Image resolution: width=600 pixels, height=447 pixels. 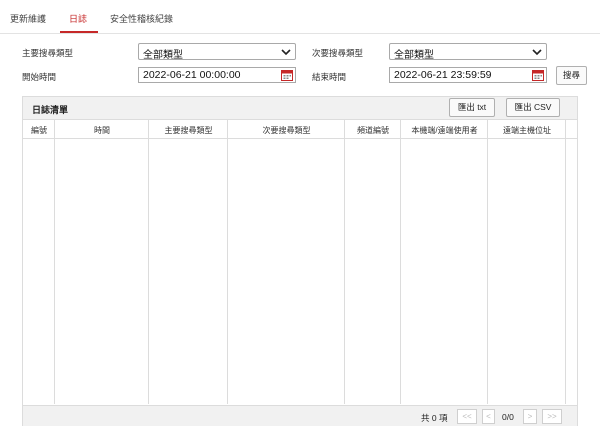 What do you see at coordinates (527, 130) in the screenshot?
I see `column-header-remote-host: 遠端主機位址` at bounding box center [527, 130].